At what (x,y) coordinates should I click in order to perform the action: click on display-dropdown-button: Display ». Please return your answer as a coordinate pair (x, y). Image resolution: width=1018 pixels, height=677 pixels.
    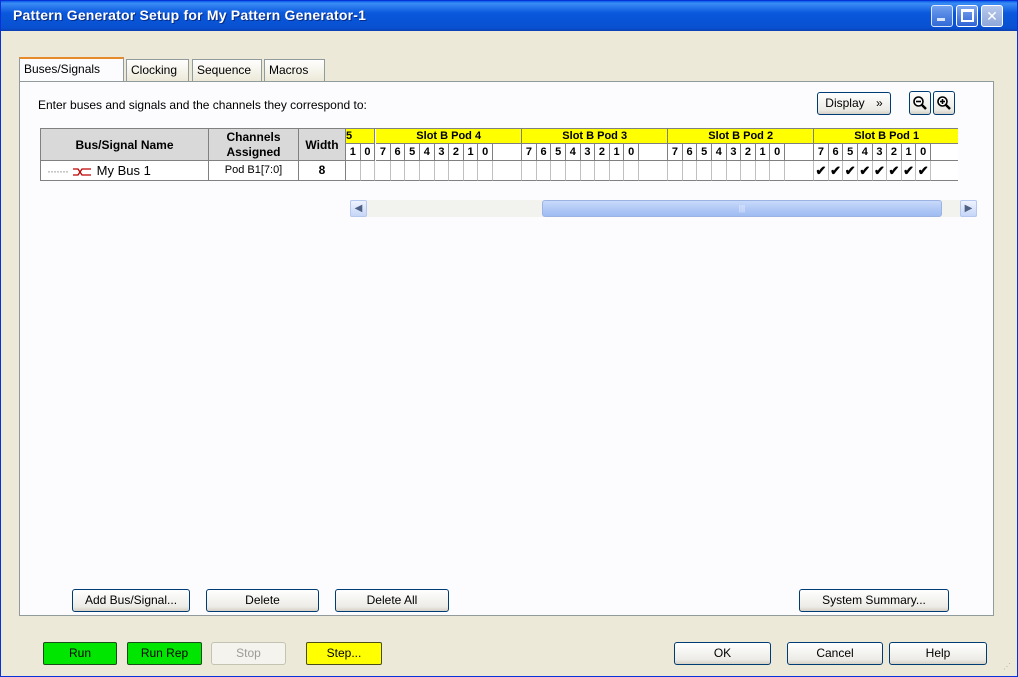
    Looking at the image, I should click on (854, 103).